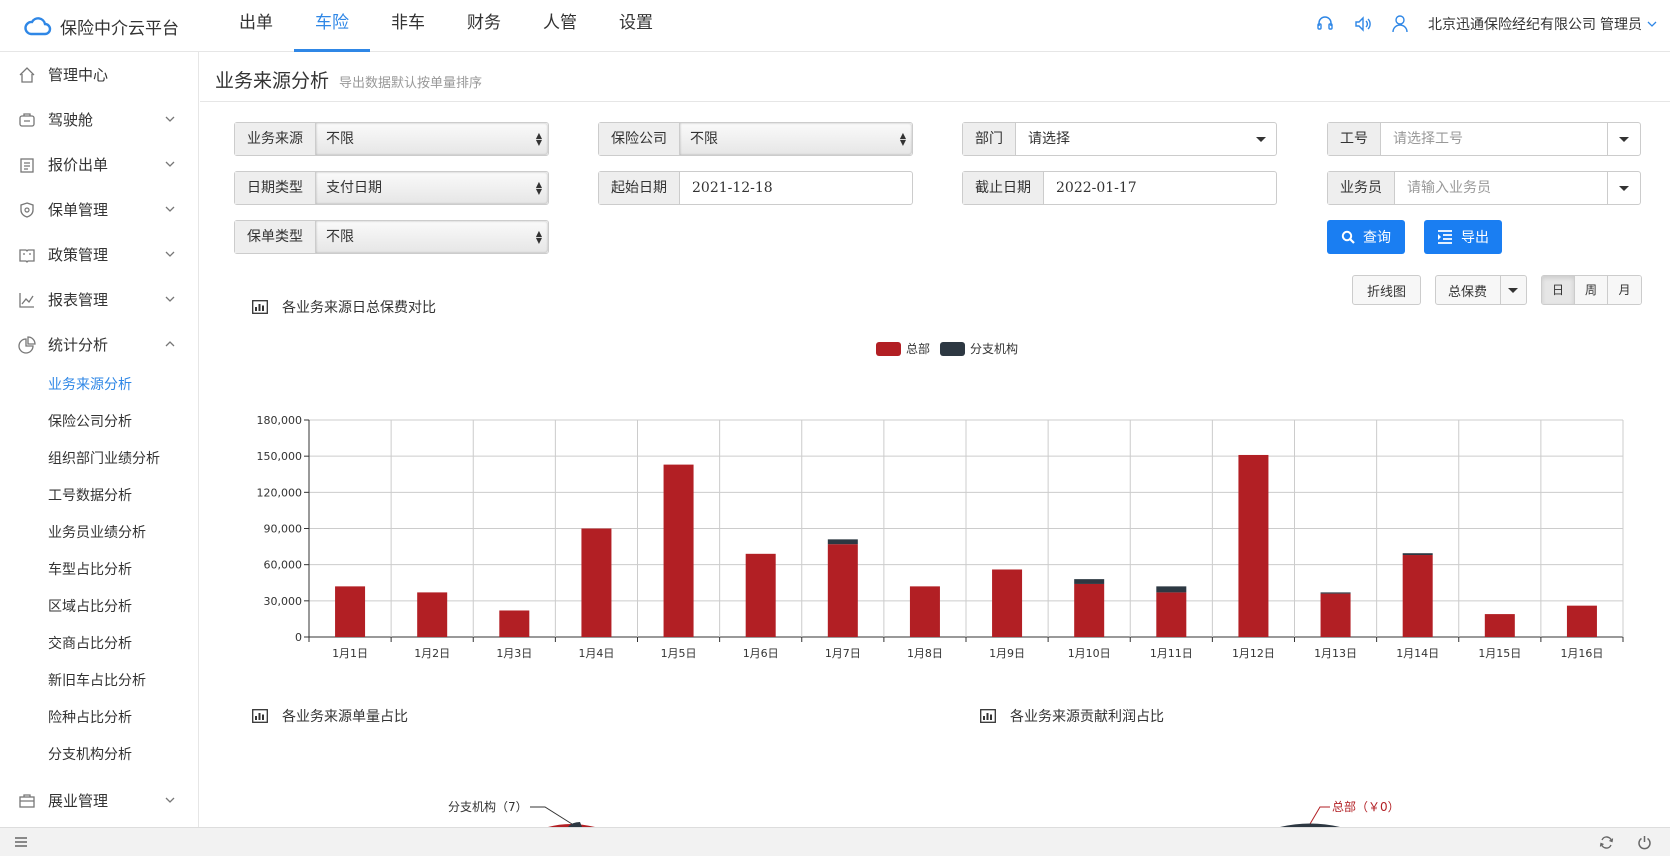  I want to click on sidebar-subitem-8: 新旧车占比分析, so click(99, 681).